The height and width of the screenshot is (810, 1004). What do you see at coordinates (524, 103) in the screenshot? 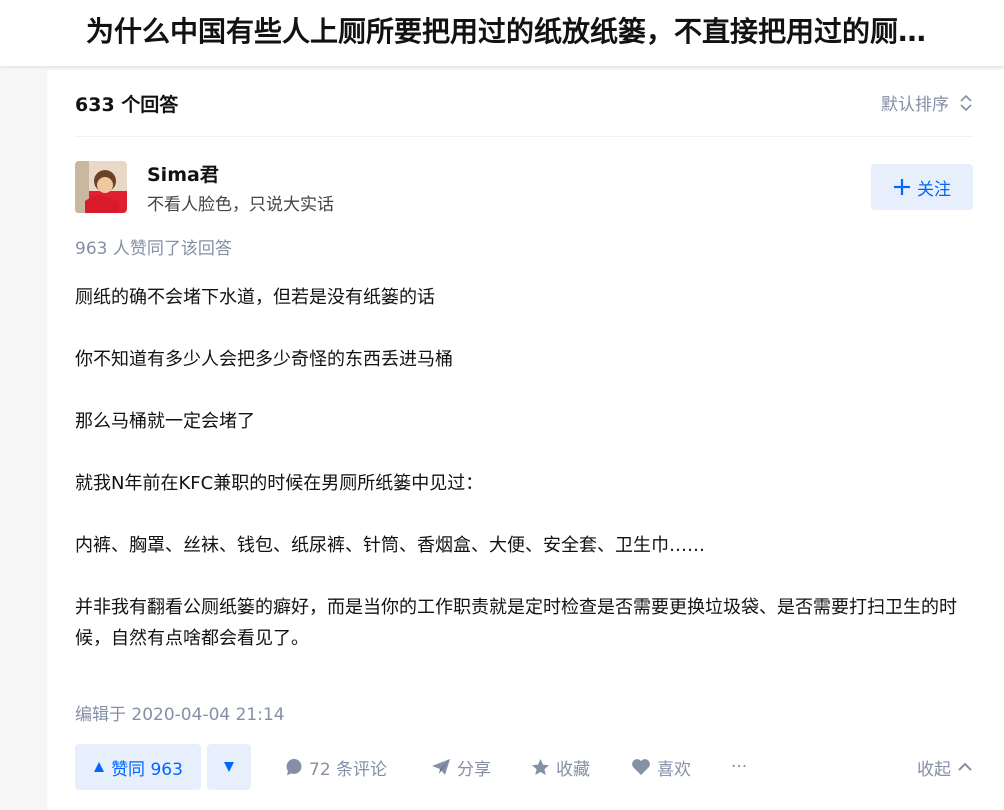
I see `answers-header: 633 个回答 默认排序` at bounding box center [524, 103].